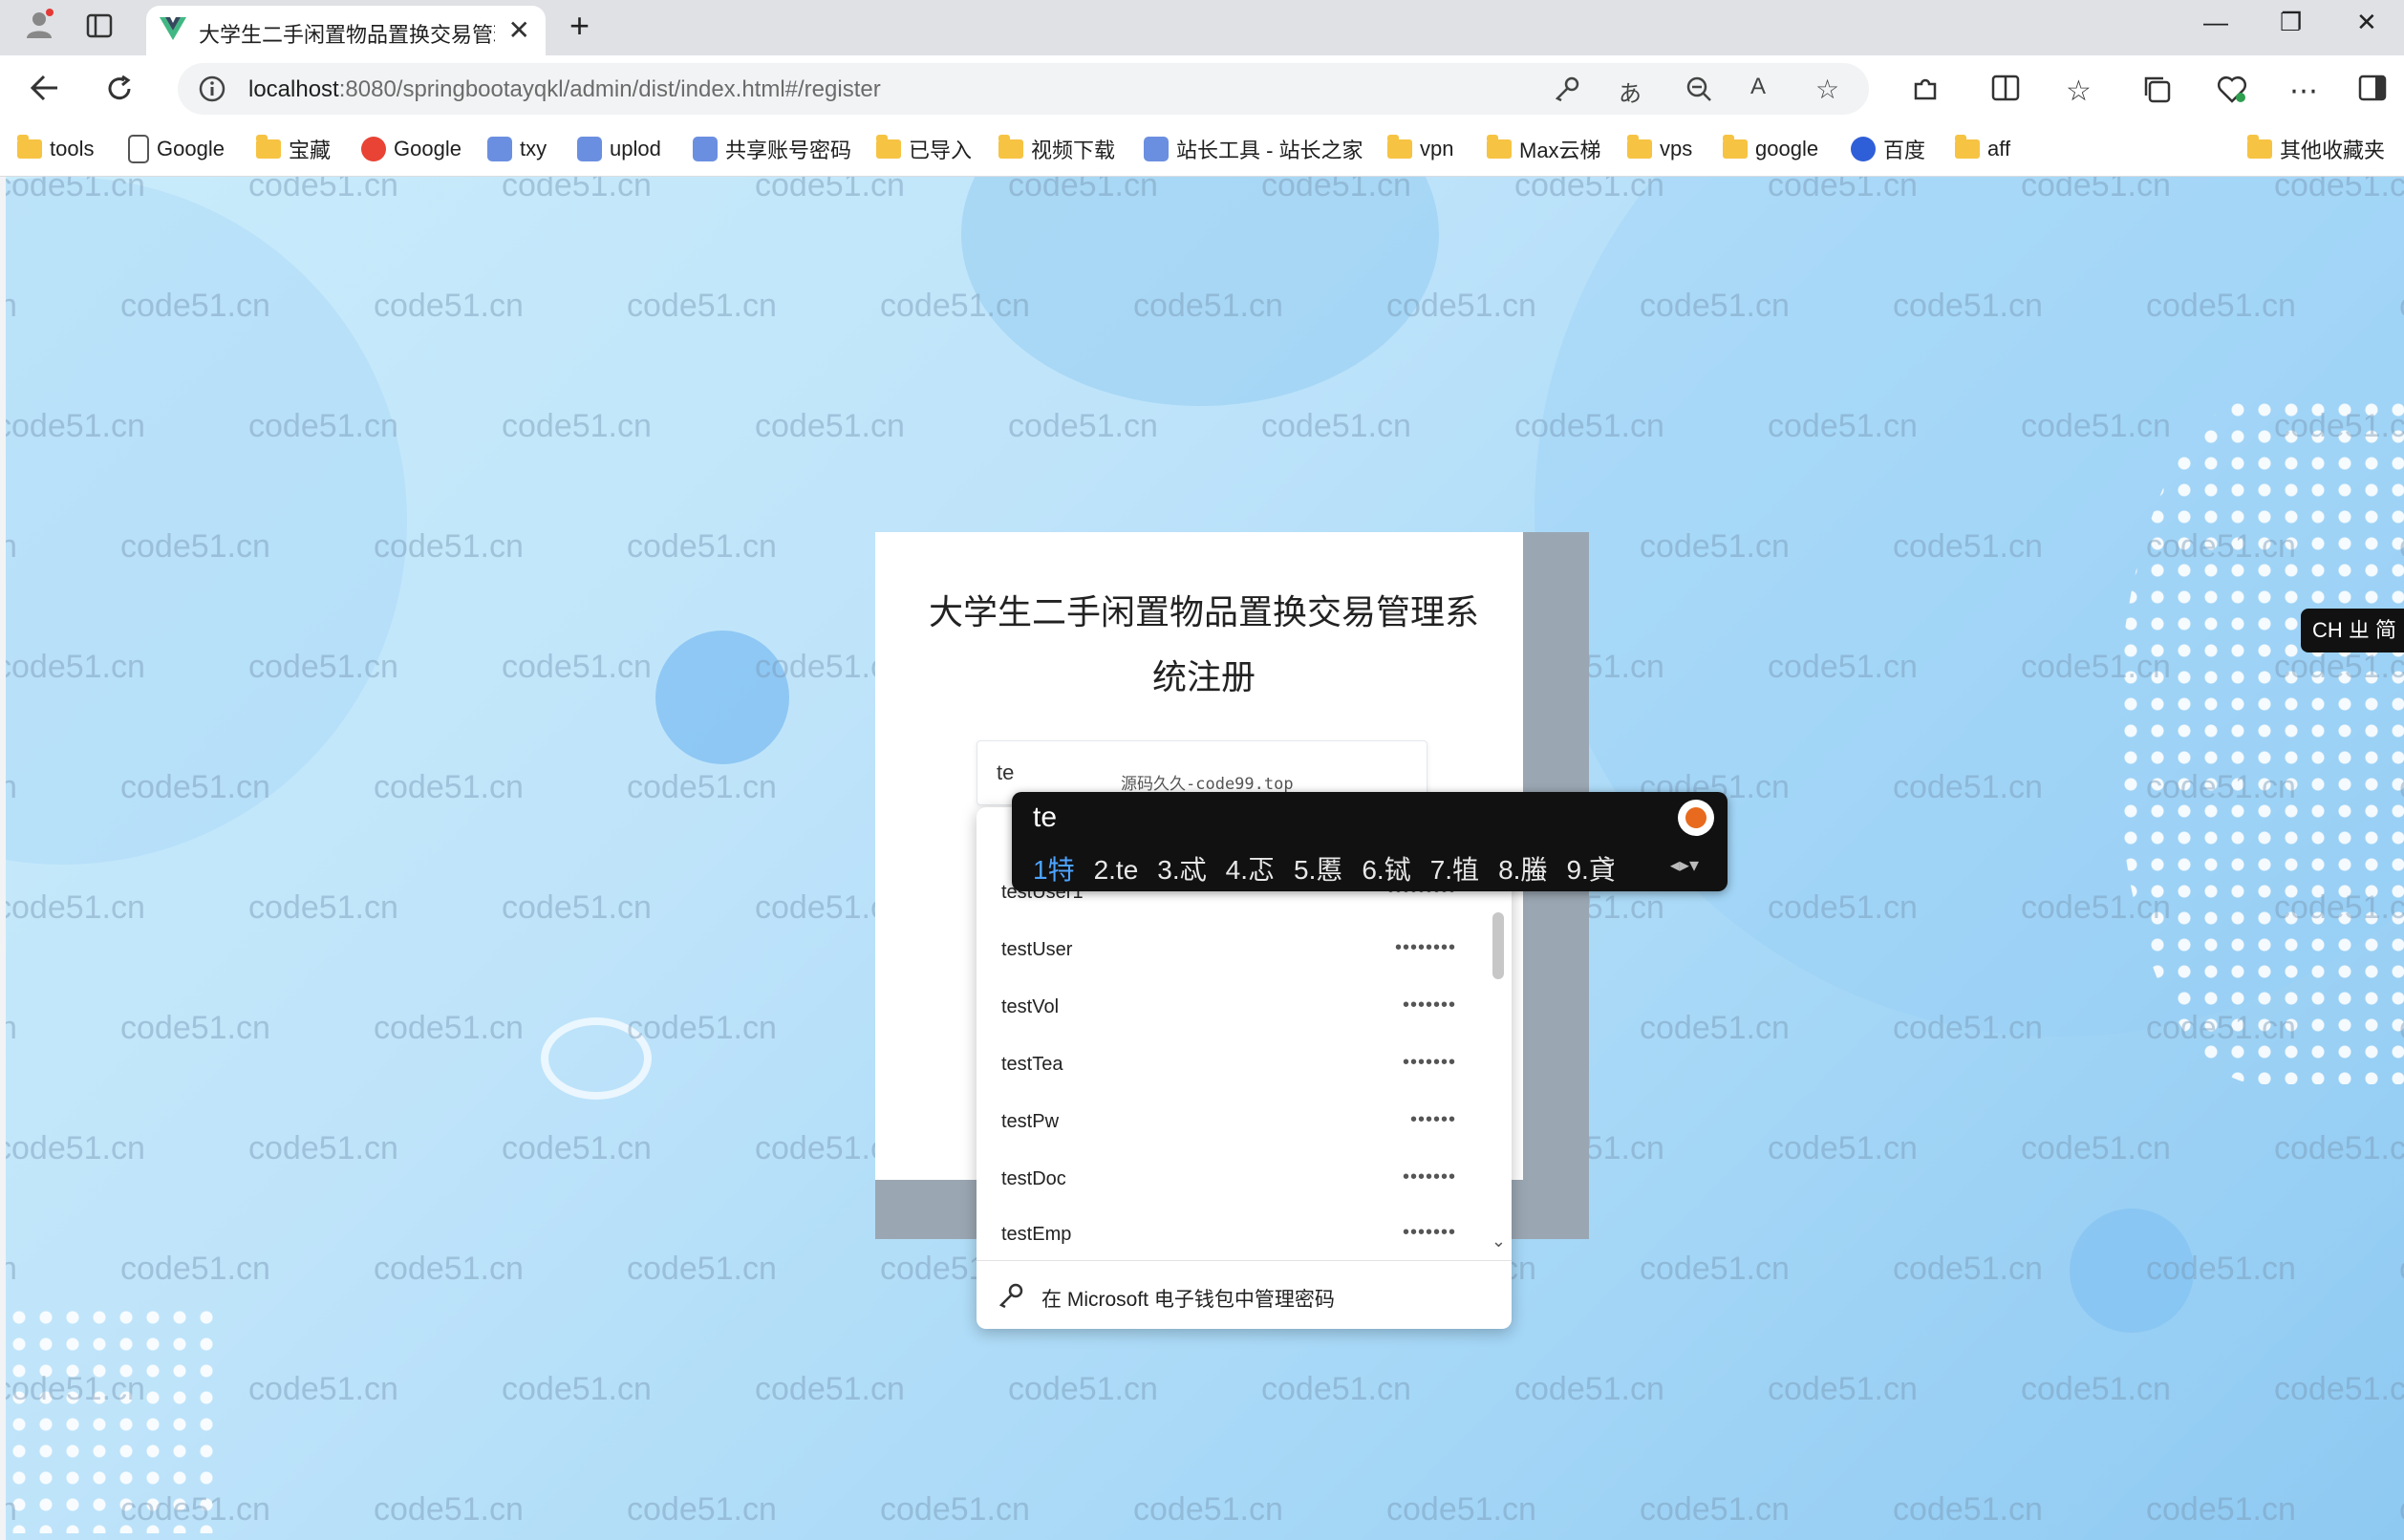  Describe the element at coordinates (55, 149) in the screenshot. I see `bookmark-item: tools` at that location.